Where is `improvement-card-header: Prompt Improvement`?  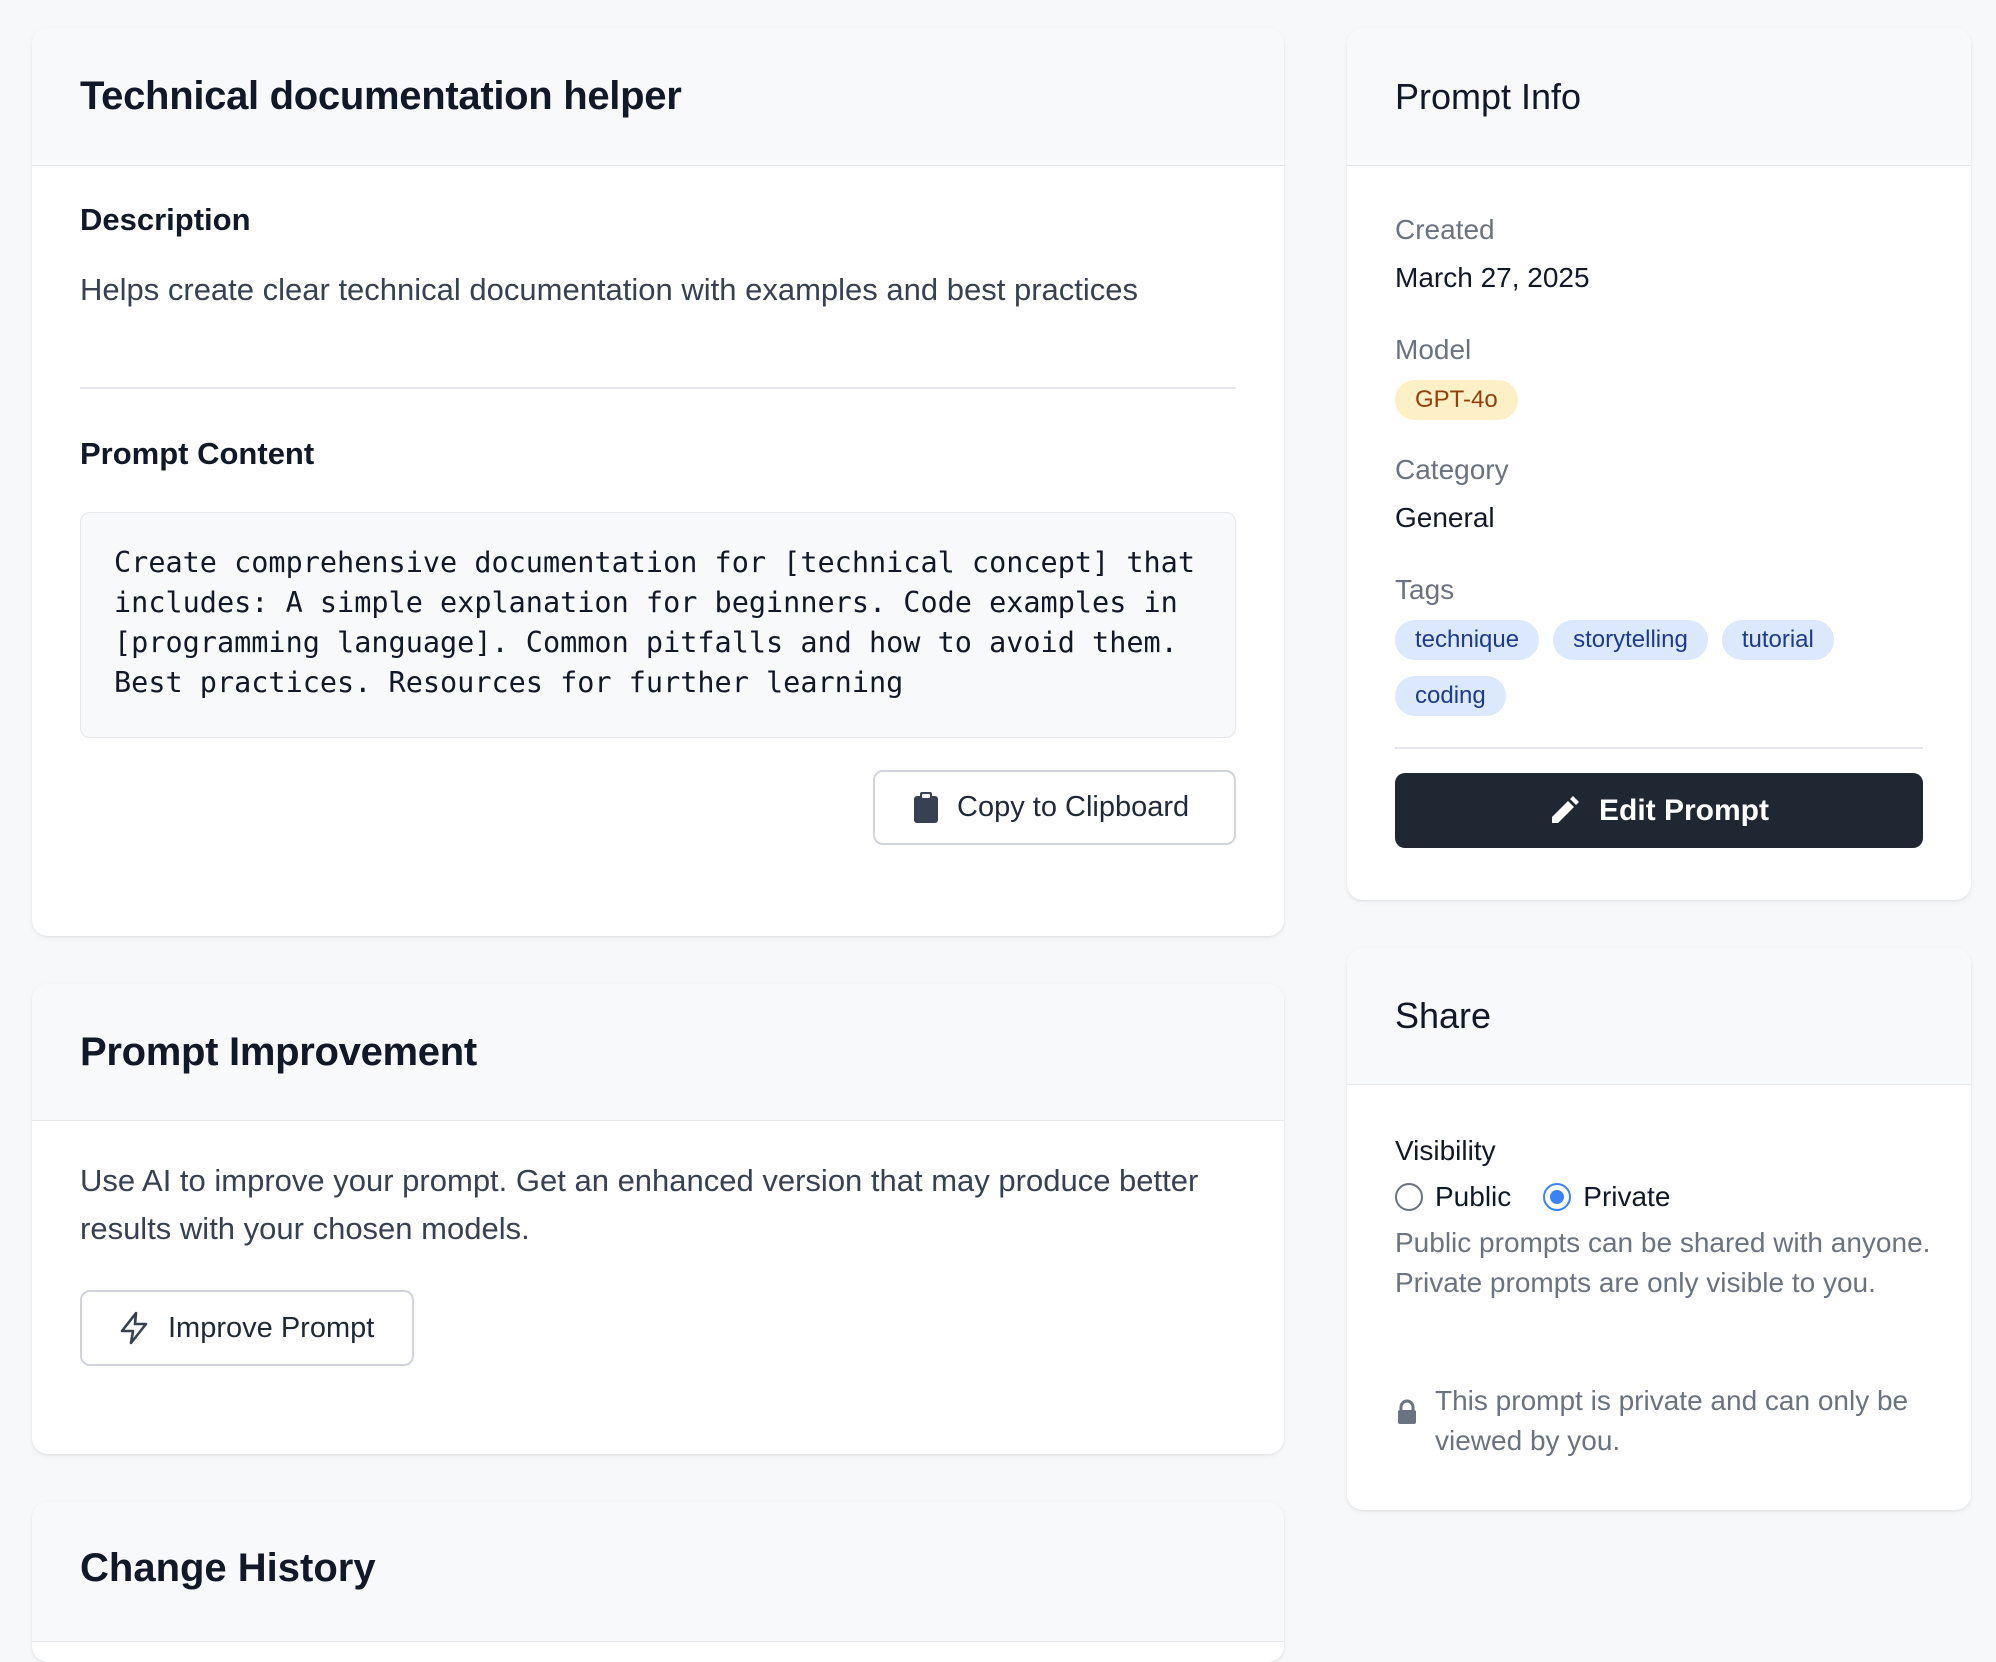
improvement-card-header: Prompt Improvement is located at coordinates (658, 1052).